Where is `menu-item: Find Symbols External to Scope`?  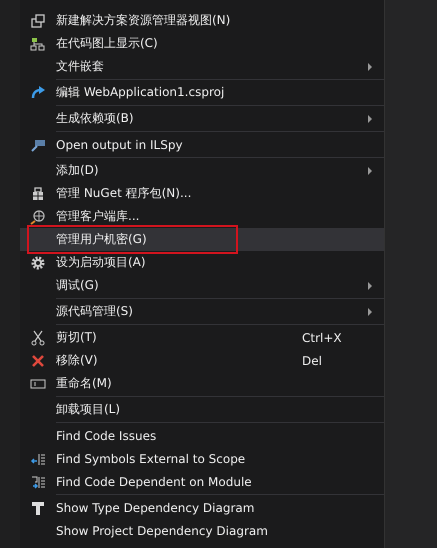
menu-item: Find Symbols External to Scope is located at coordinates (202, 458).